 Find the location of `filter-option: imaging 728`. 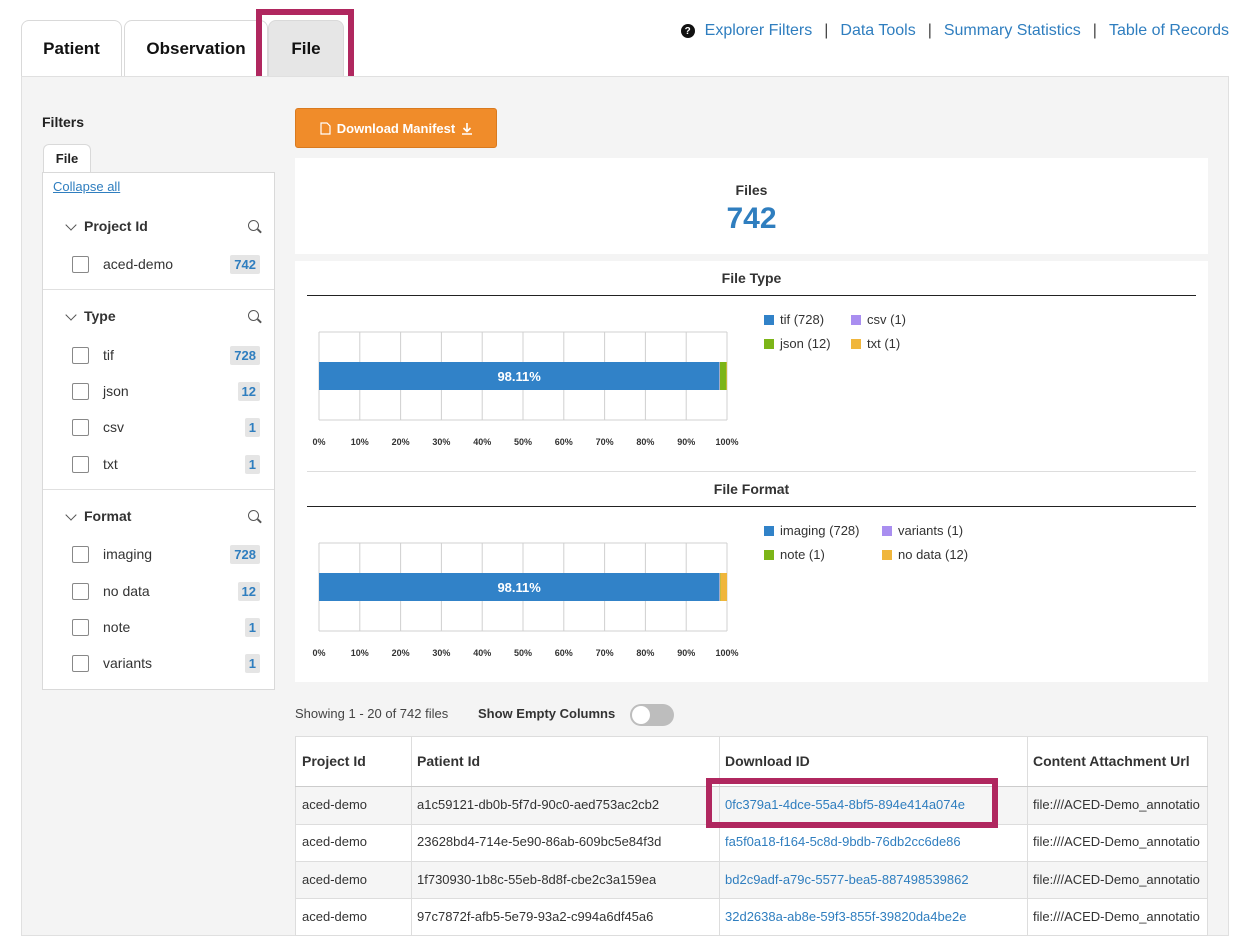

filter-option: imaging 728 is located at coordinates (166, 554).